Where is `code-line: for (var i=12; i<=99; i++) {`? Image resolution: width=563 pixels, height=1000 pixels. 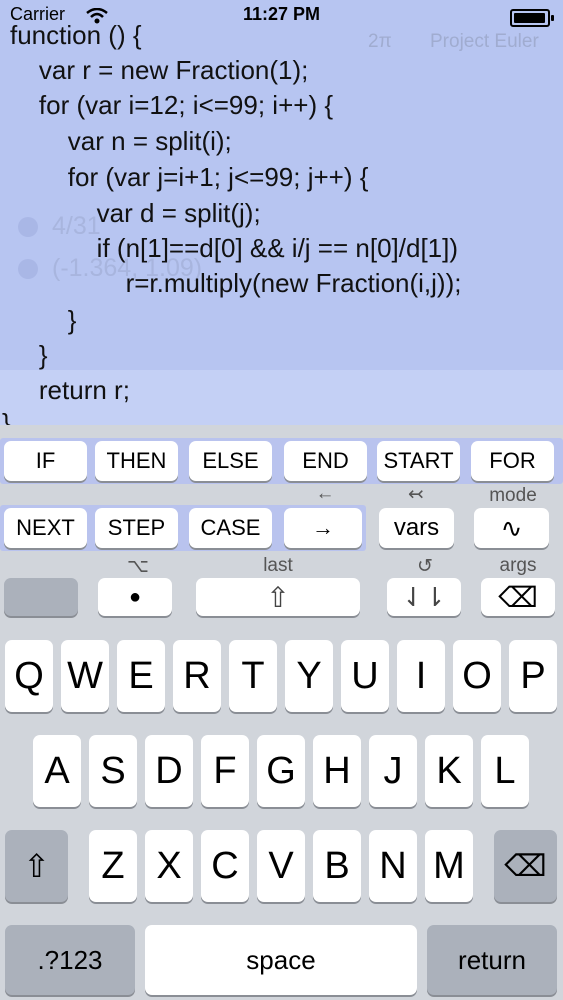
code-line: for (var i=12; i<=99; i++) { is located at coordinates (172, 105).